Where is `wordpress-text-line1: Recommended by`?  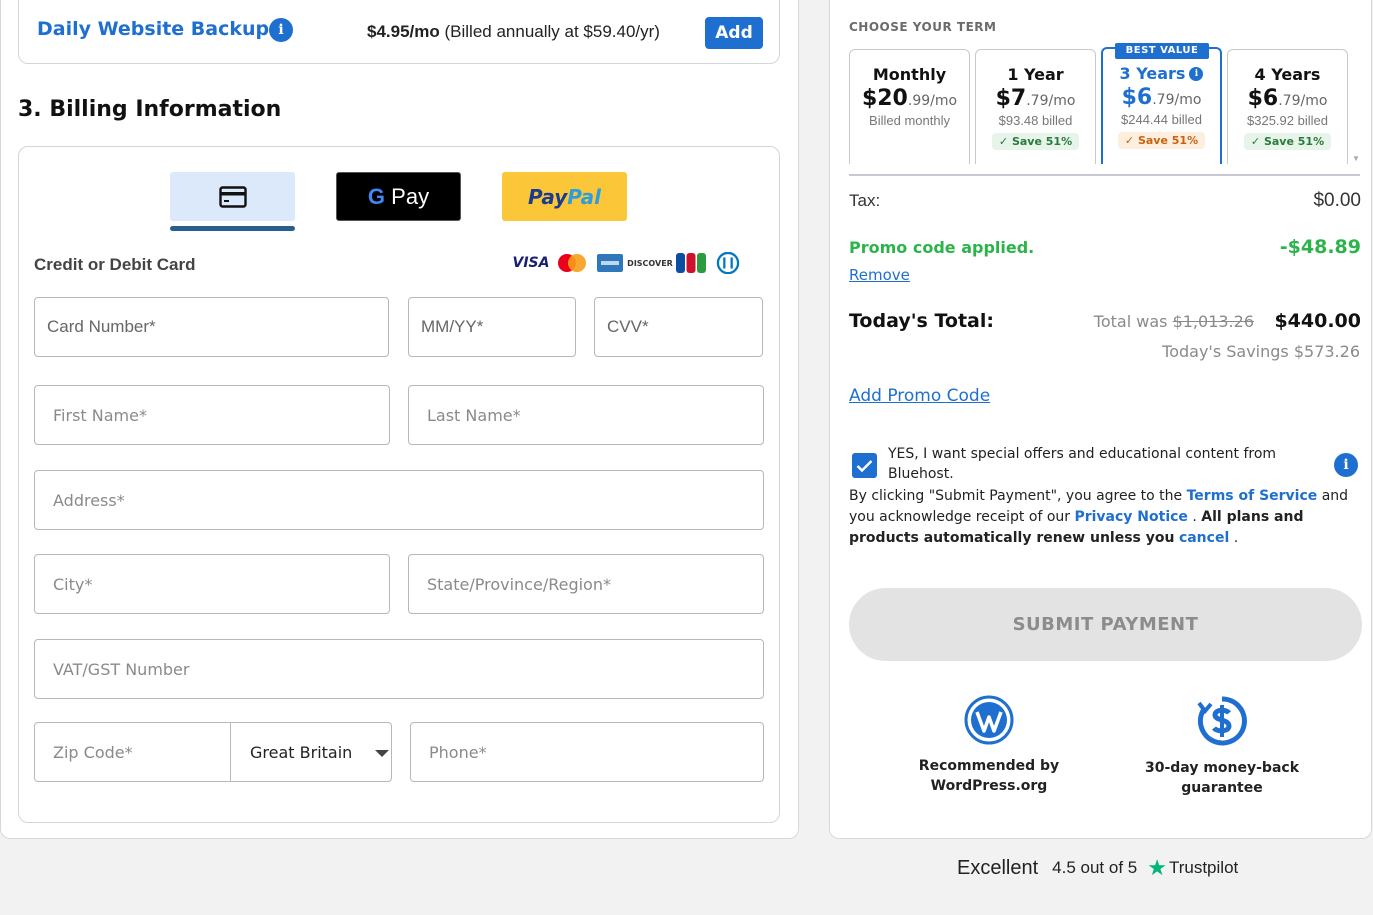 wordpress-text-line1: Recommended by is located at coordinates (989, 766).